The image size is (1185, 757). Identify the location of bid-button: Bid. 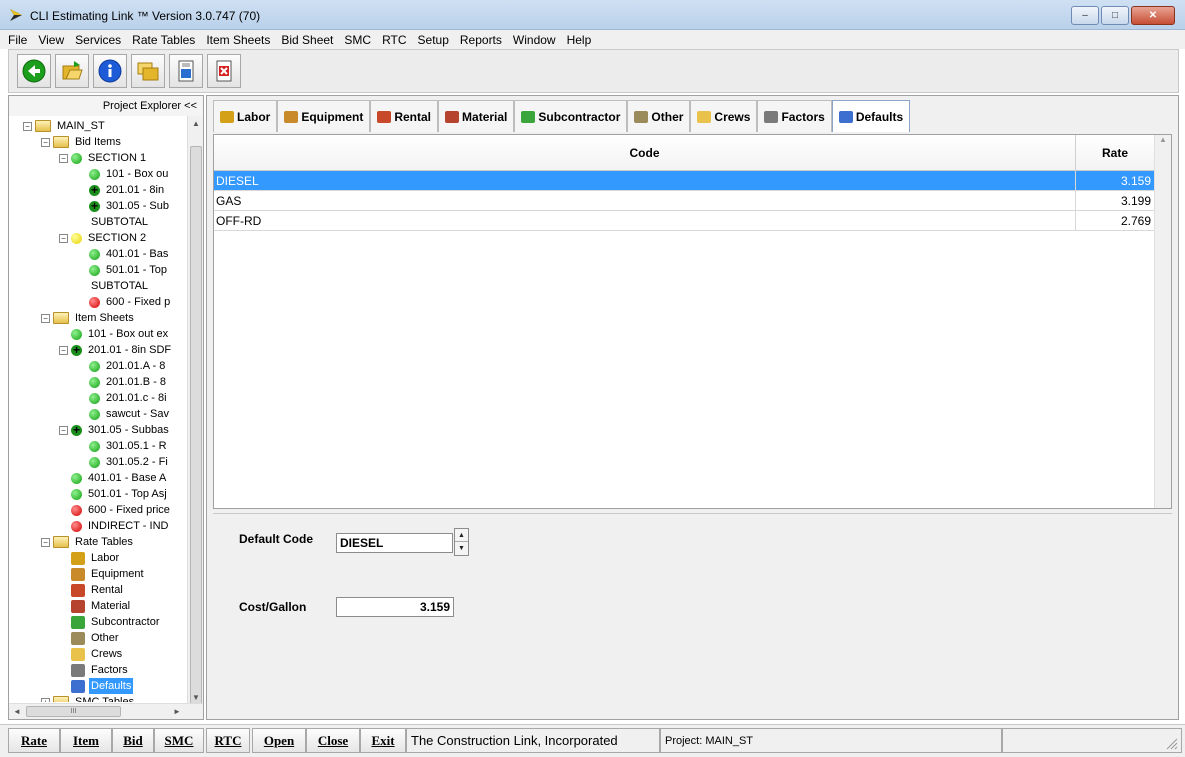
(133, 740).